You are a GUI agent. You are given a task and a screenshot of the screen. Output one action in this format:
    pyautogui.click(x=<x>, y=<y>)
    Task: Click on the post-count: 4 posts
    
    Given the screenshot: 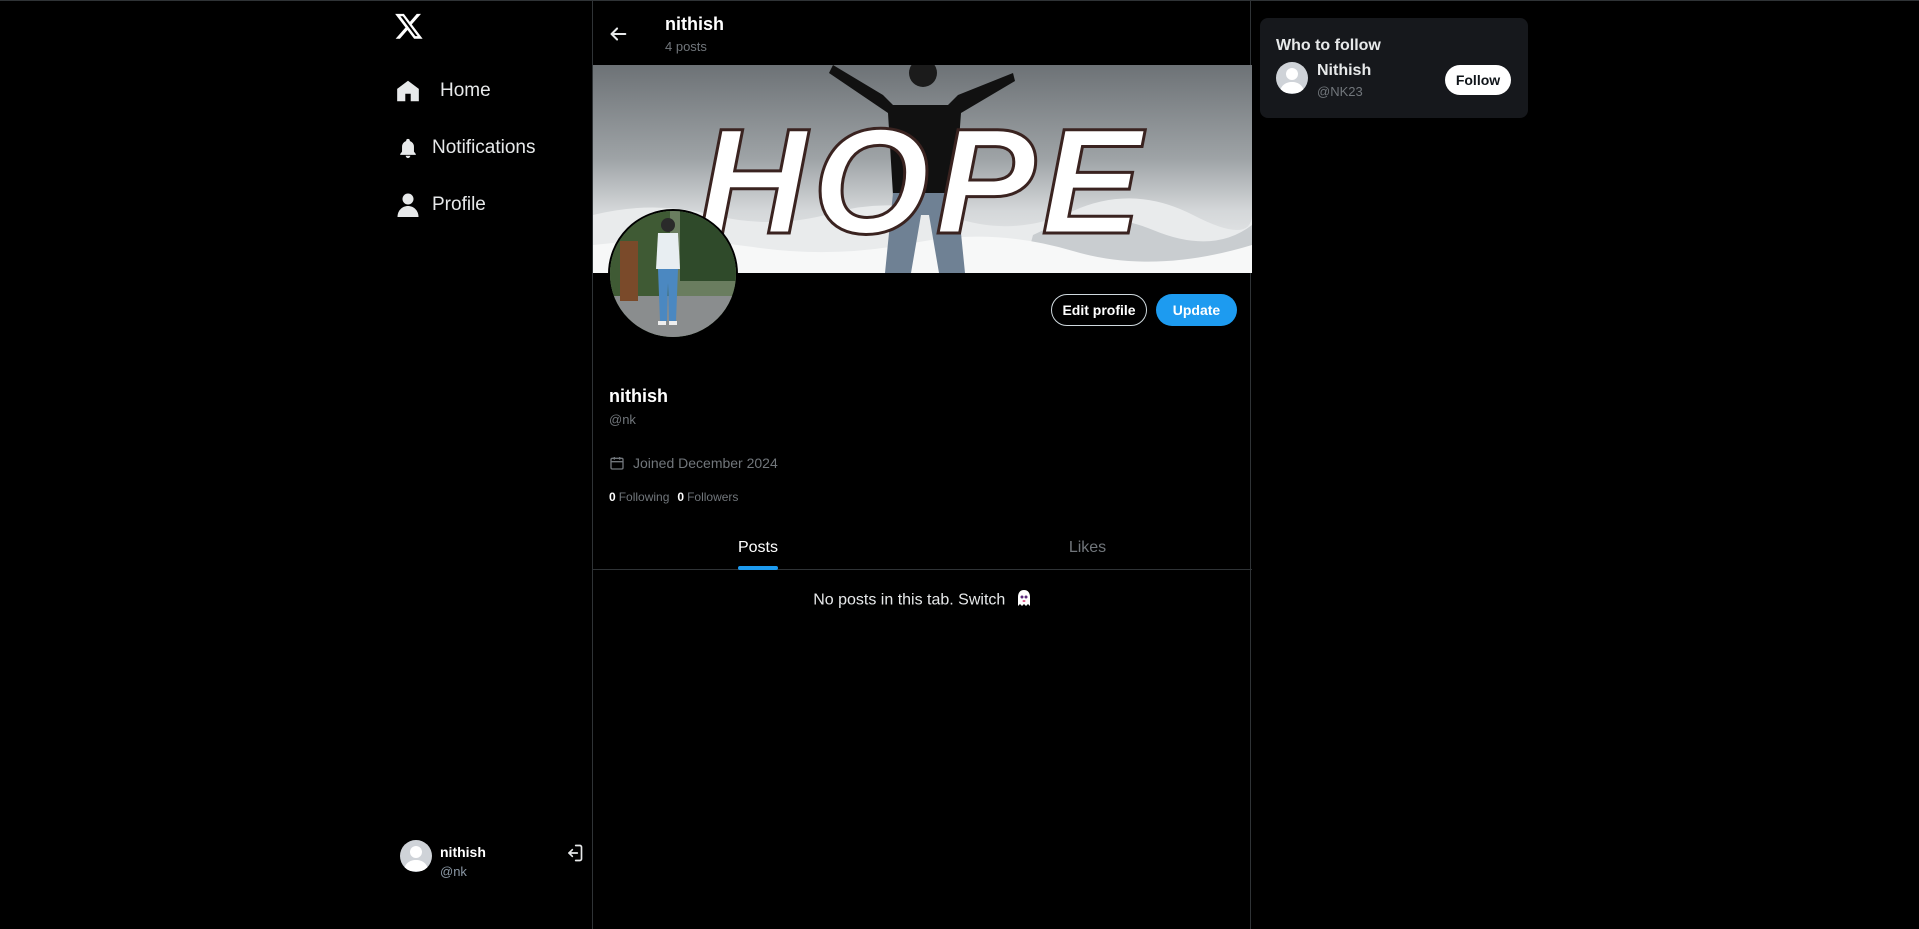 What is the action you would take?
    pyautogui.click(x=686, y=46)
    